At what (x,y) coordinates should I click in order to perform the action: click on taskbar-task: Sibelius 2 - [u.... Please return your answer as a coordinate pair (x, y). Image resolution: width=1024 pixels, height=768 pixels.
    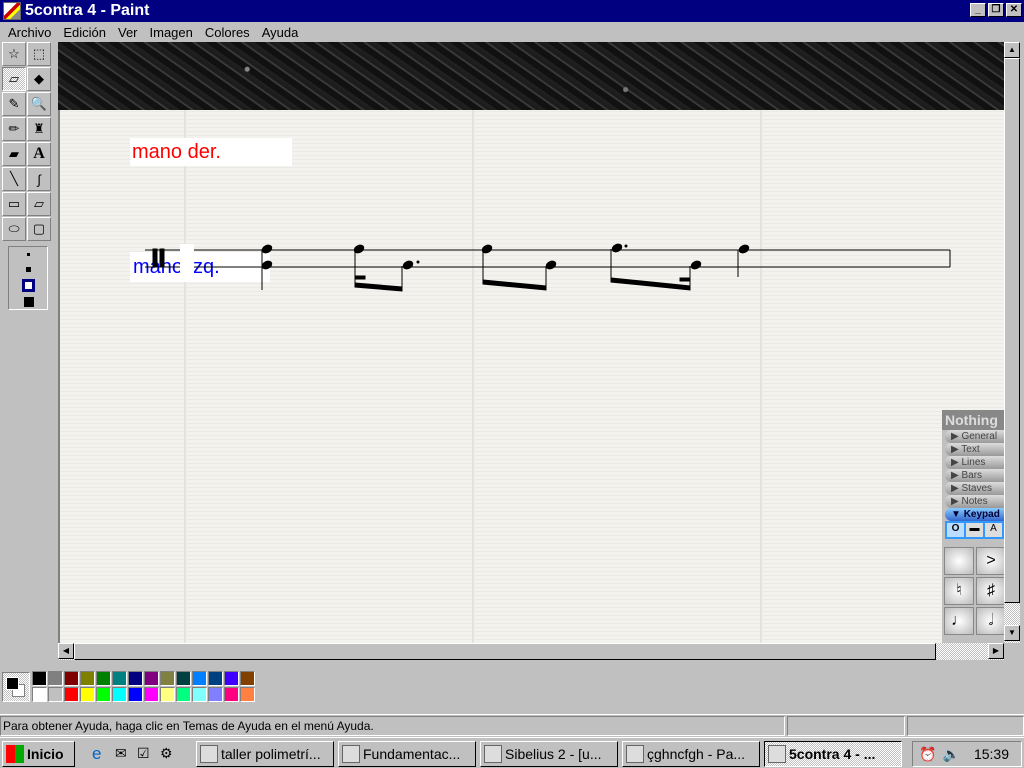
    Looking at the image, I should click on (549, 754).